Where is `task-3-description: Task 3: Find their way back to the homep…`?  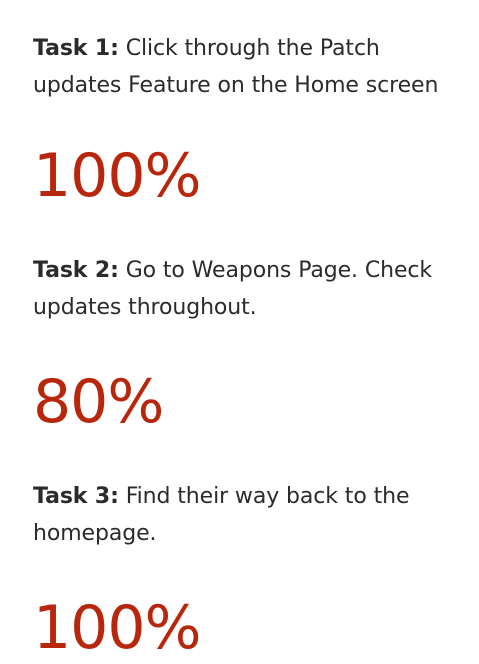
task-3-description: Task 3: Find their way back to the homep… is located at coordinates (246, 515).